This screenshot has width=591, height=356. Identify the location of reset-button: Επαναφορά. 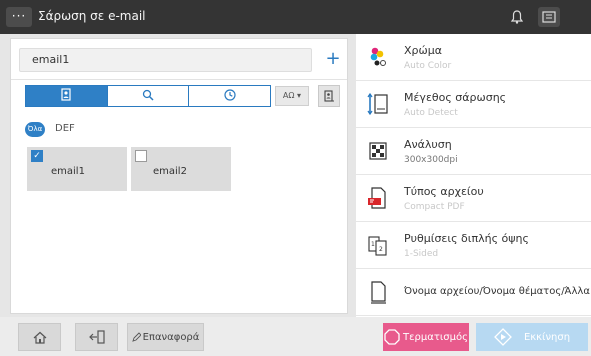
(165, 337).